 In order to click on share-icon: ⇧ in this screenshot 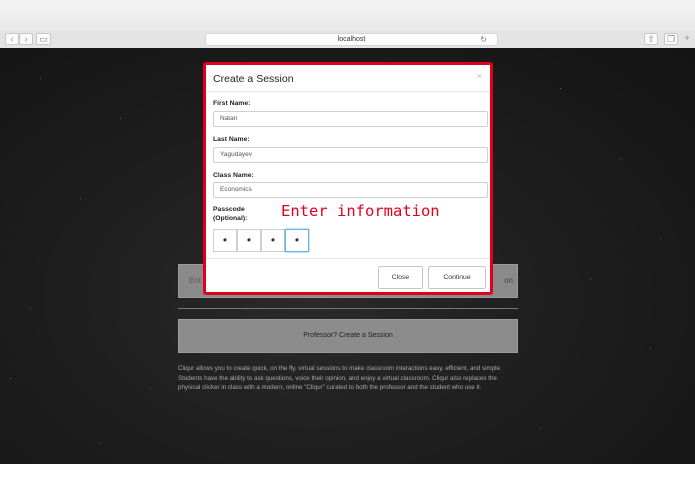, I will do `click(651, 39)`.